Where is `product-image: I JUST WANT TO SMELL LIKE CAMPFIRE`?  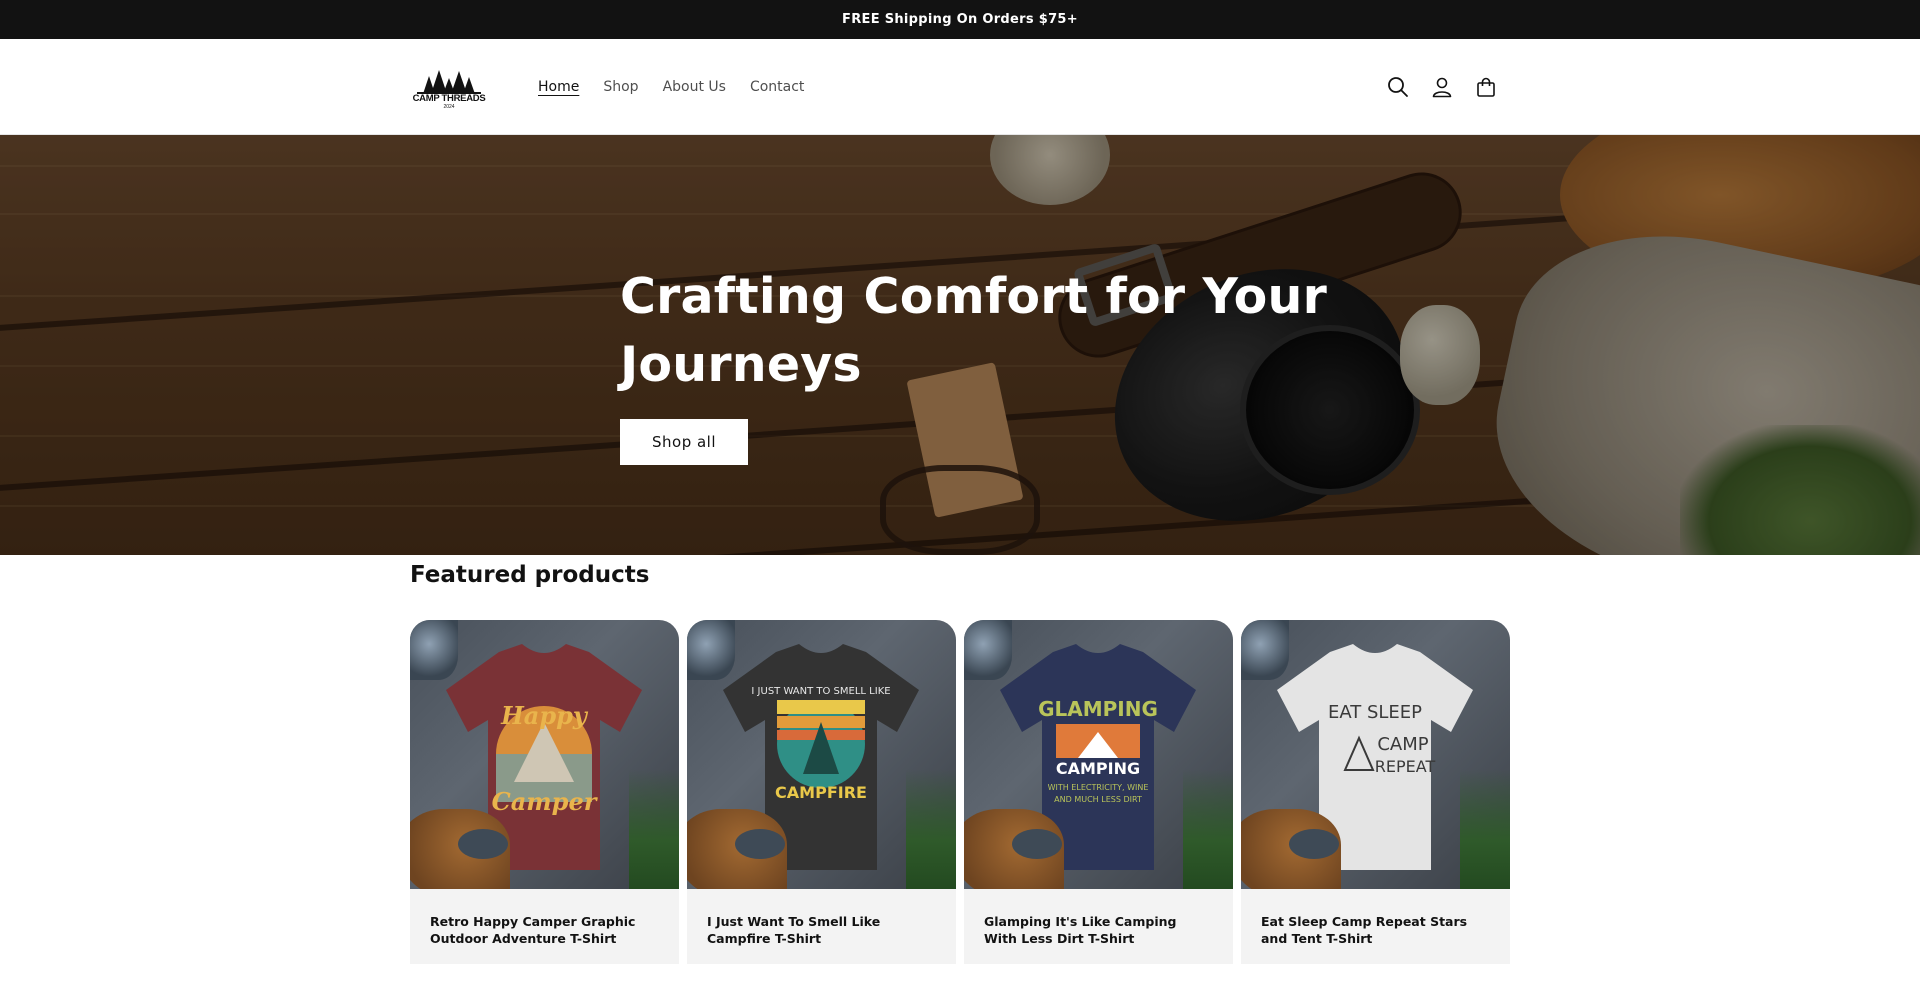
product-image: I JUST WANT TO SMELL LIKE CAMPFIRE is located at coordinates (821, 754).